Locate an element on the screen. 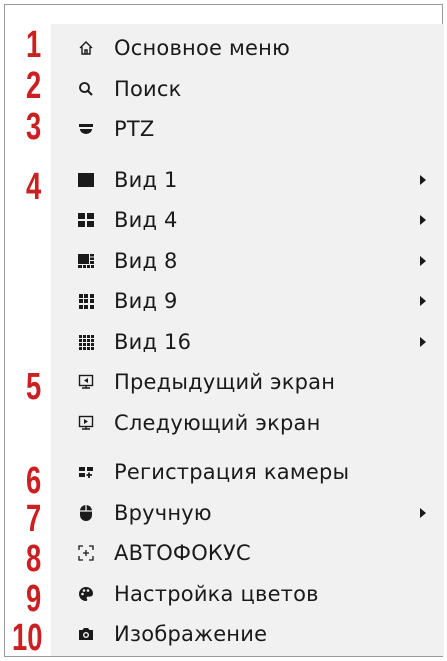 The width and height of the screenshot is (447, 661). menu-item-label: Вручную is located at coordinates (163, 513).